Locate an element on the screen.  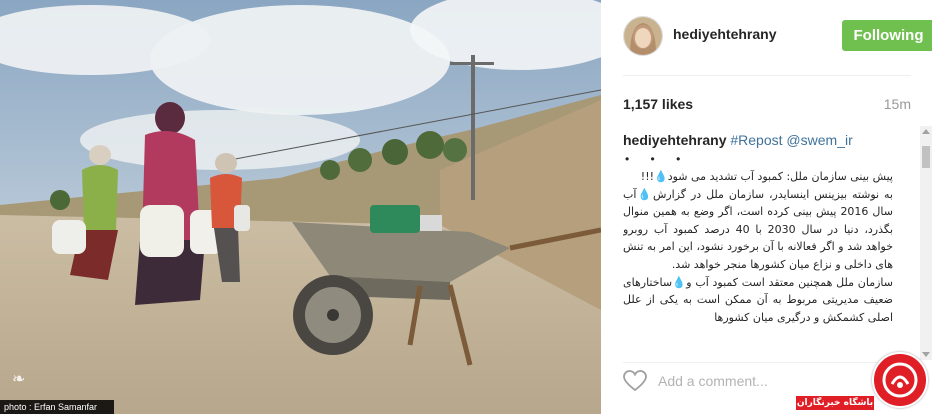
scroll-thumb is located at coordinates (926, 157).